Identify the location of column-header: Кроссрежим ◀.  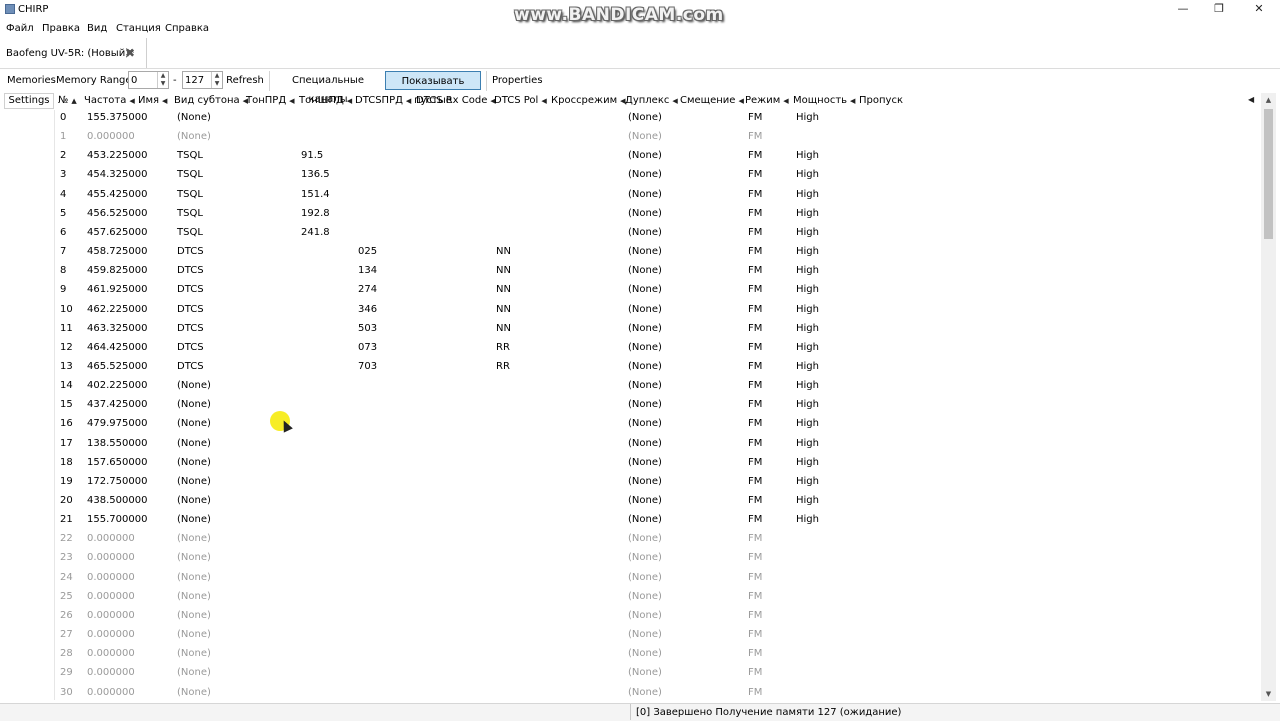
(588, 100).